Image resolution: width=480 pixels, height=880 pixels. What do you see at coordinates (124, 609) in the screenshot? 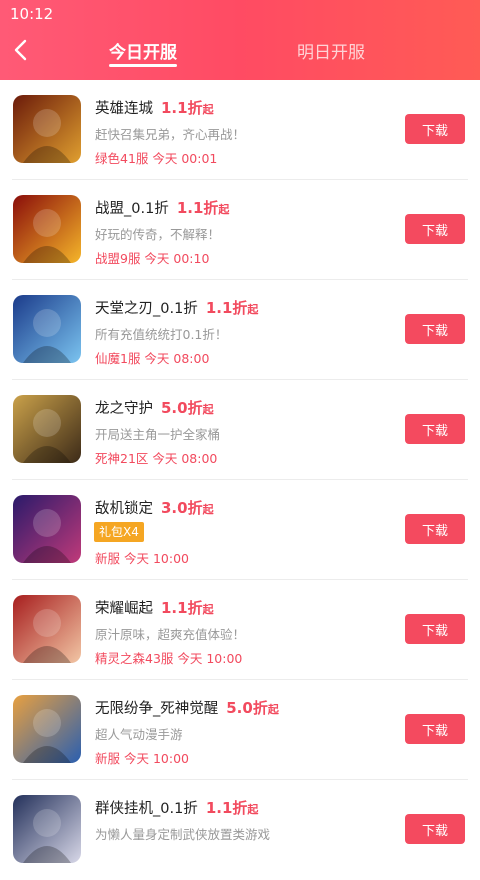
I see `game-name: 荣耀崛起` at bounding box center [124, 609].